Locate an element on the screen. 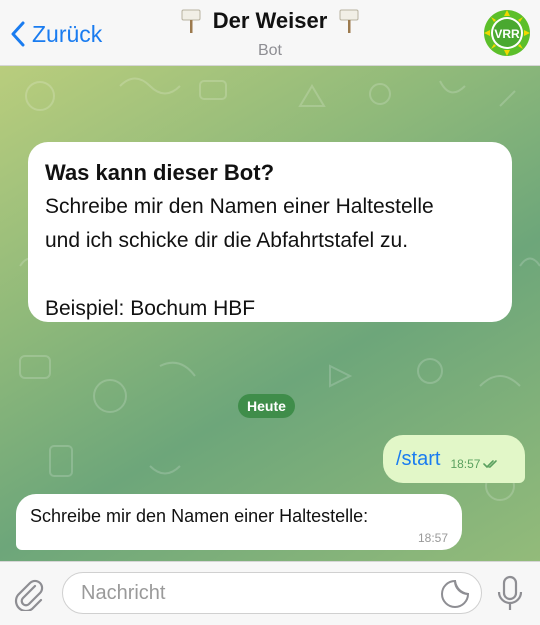 Image resolution: width=540 pixels, height=625 pixels. info-card-line: Schreibe mir den Namen einer Haltestelle is located at coordinates (239, 206).